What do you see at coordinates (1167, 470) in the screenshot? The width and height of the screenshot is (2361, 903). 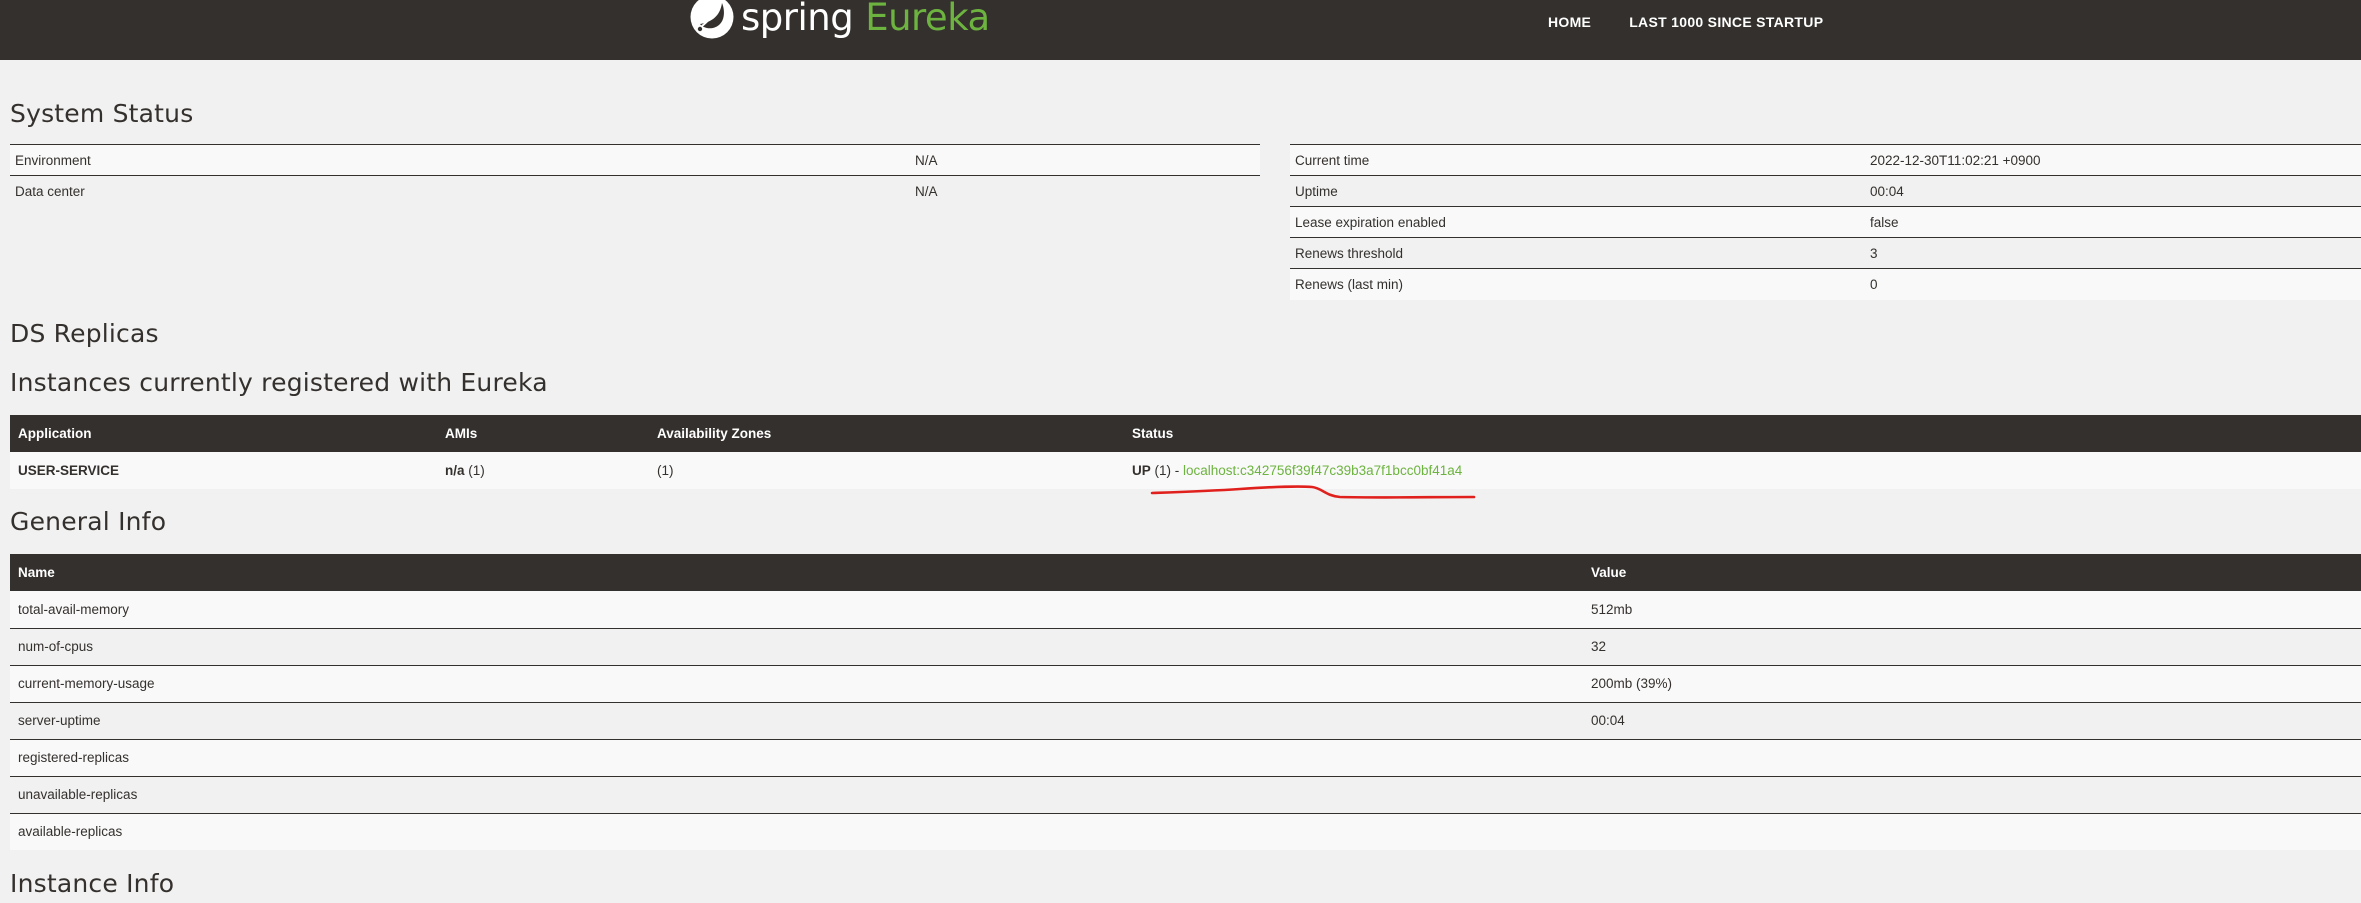 I see `status-count: (1) -` at bounding box center [1167, 470].